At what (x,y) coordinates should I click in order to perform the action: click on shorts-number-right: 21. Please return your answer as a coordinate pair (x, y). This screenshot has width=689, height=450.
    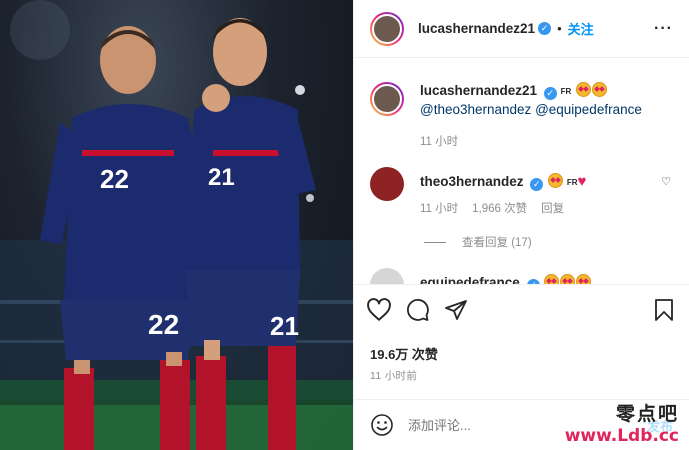
    Looking at the image, I should click on (284, 326).